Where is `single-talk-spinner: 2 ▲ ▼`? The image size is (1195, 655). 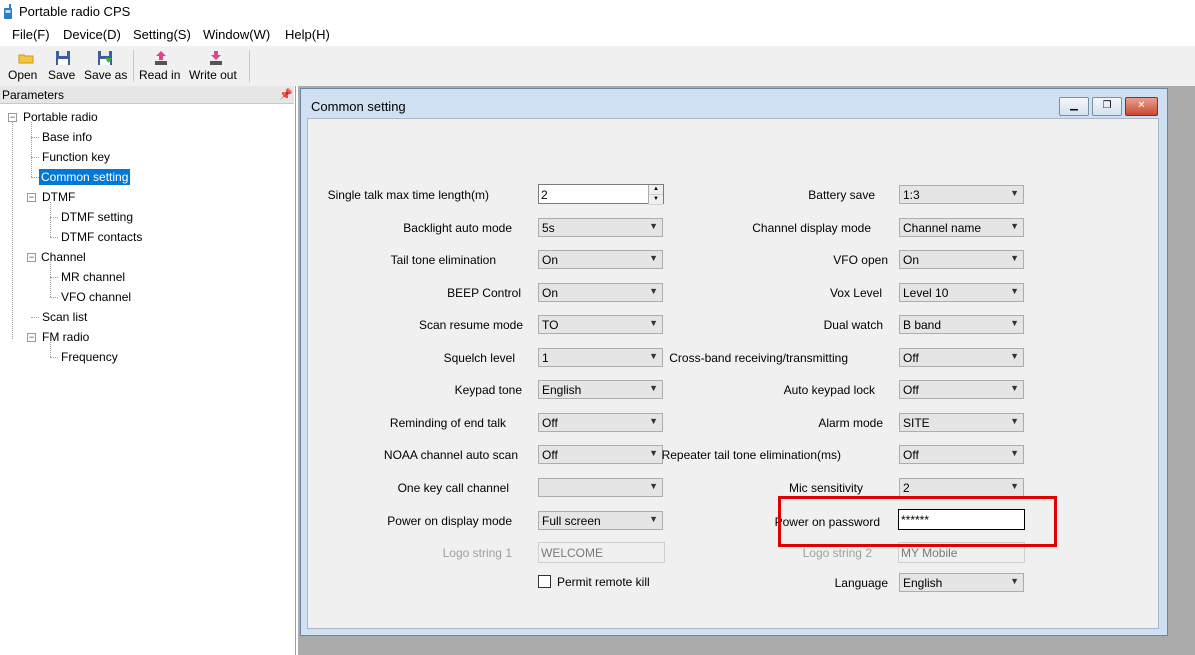
single-talk-spinner: 2 ▲ ▼ is located at coordinates (601, 194).